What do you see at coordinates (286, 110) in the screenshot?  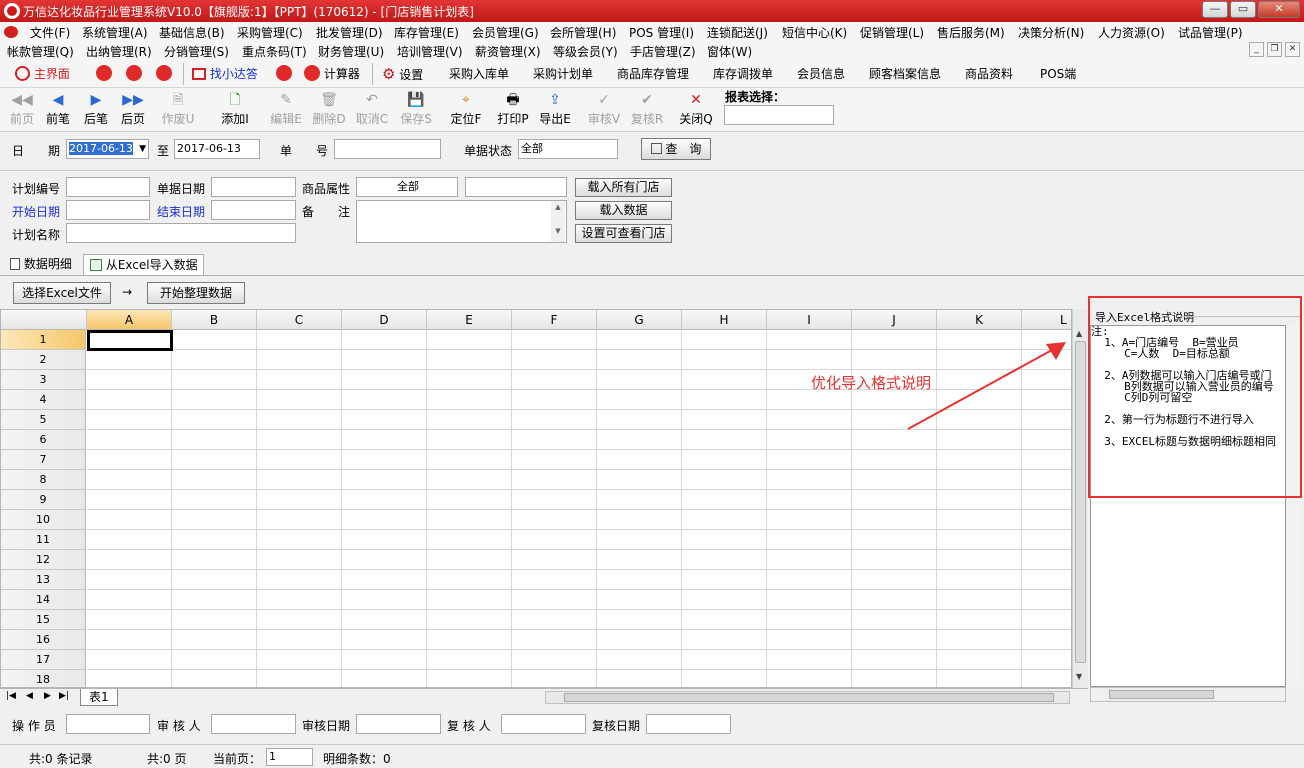 I see `edit-button: ✎ 编辑E` at bounding box center [286, 110].